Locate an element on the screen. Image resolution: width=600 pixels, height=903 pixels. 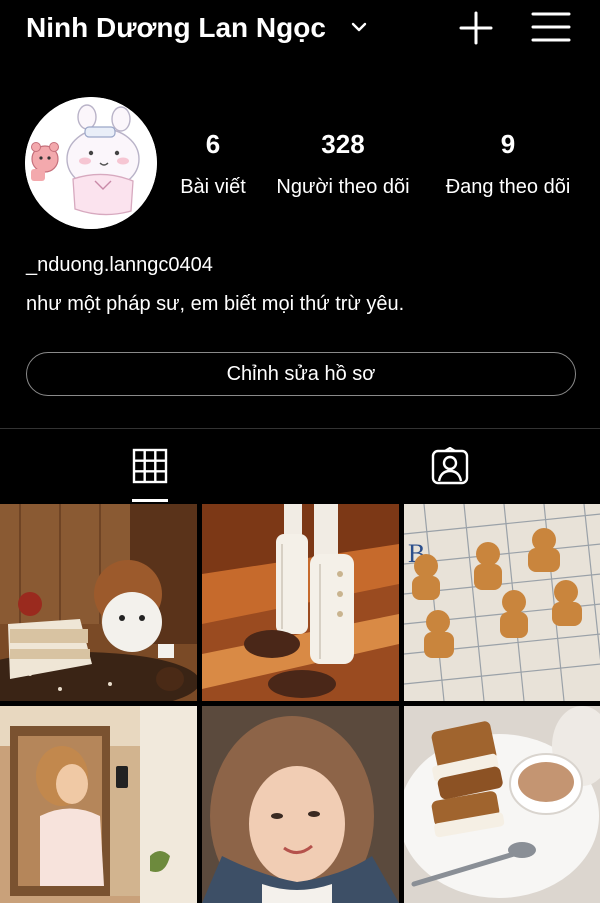
active-tab-indicator is located at coordinates (150, 500).